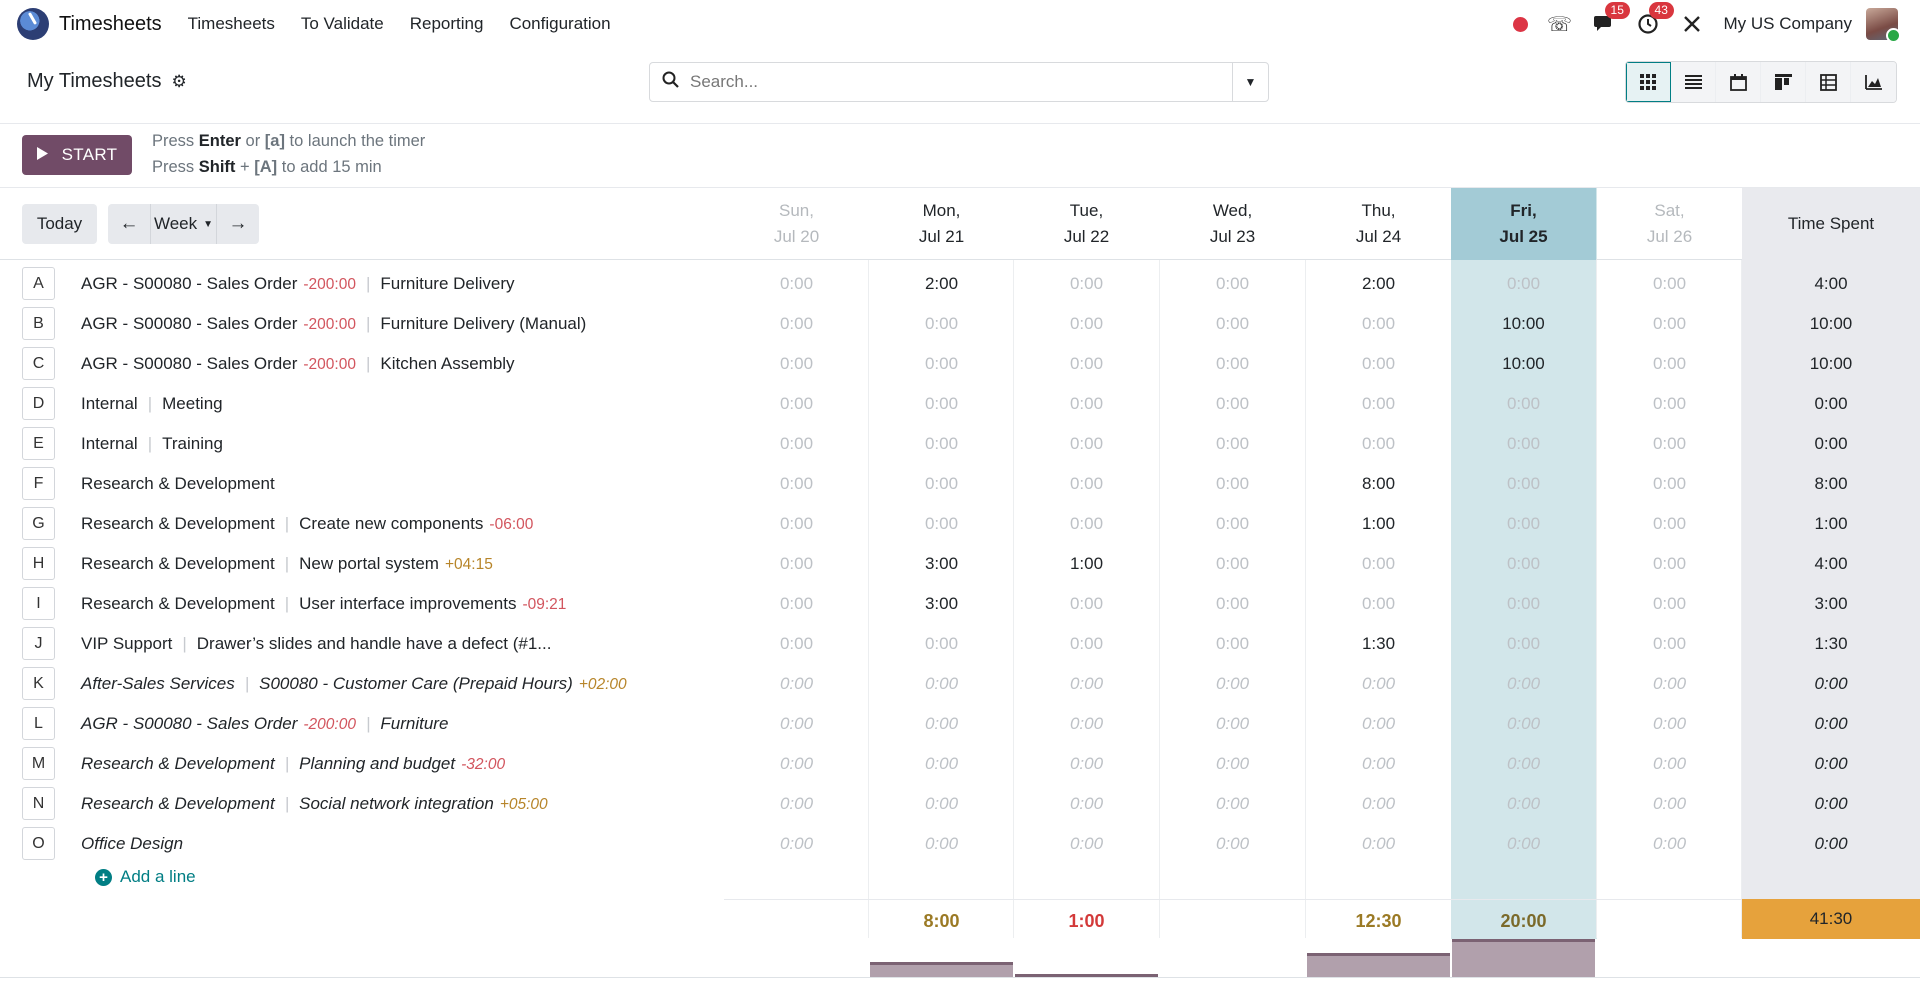 The width and height of the screenshot is (1920, 990). I want to click on row-label: Internal | Meeting, so click(152, 404).